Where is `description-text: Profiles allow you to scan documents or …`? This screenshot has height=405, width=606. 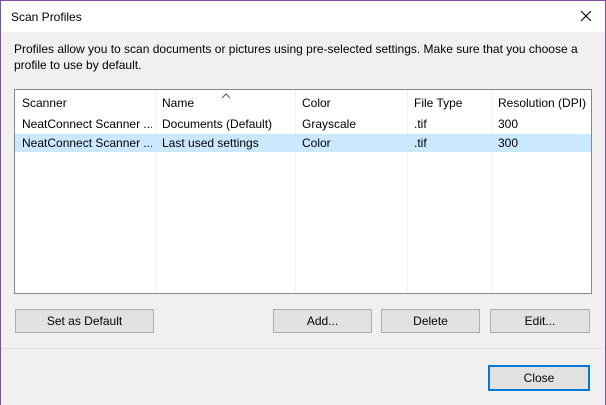 description-text: Profiles allow you to scan documents or … is located at coordinates (296, 57).